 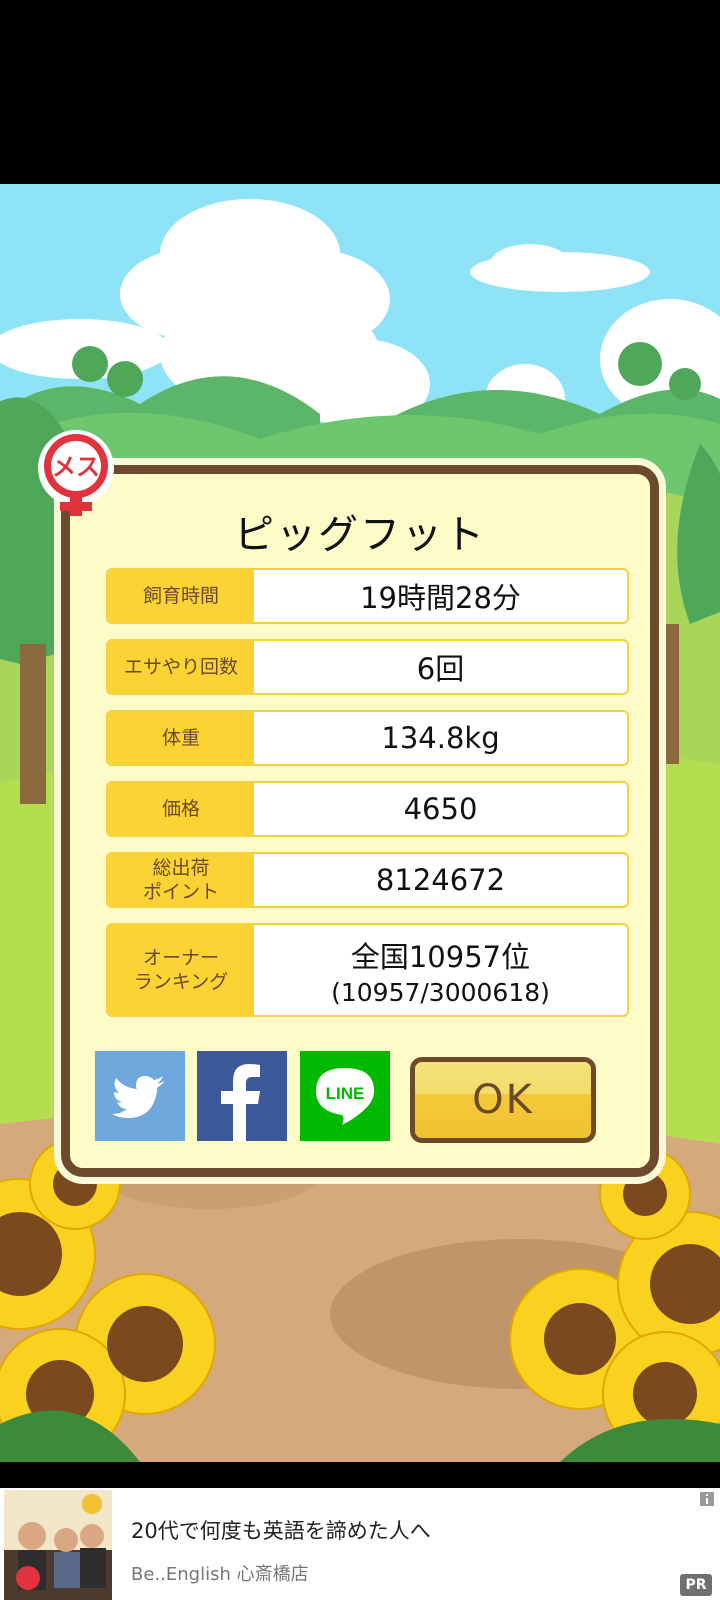 I want to click on stat-row-raising-time: 飼育時間 19時間28分, so click(x=367, y=596).